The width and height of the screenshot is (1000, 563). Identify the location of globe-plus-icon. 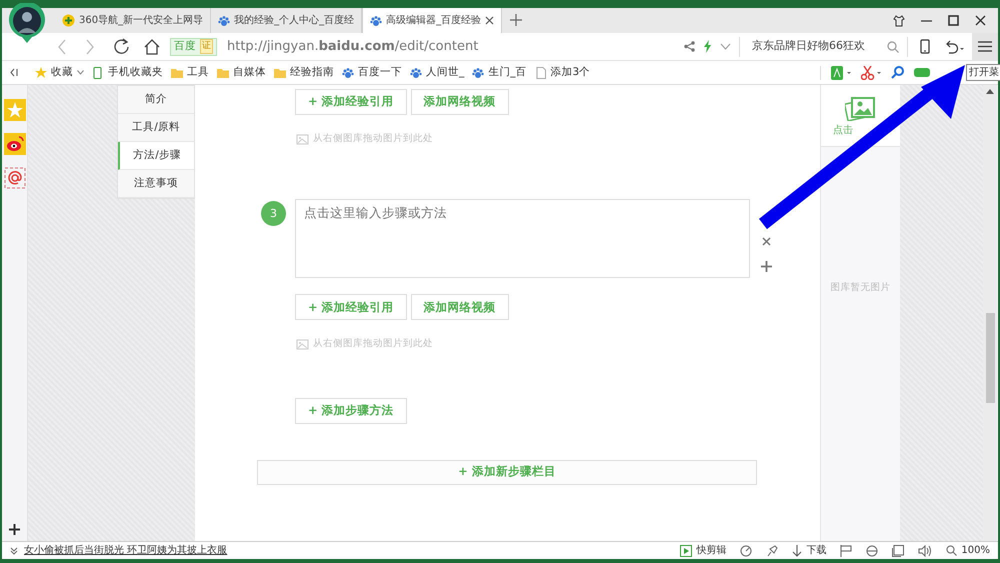
(68, 20).